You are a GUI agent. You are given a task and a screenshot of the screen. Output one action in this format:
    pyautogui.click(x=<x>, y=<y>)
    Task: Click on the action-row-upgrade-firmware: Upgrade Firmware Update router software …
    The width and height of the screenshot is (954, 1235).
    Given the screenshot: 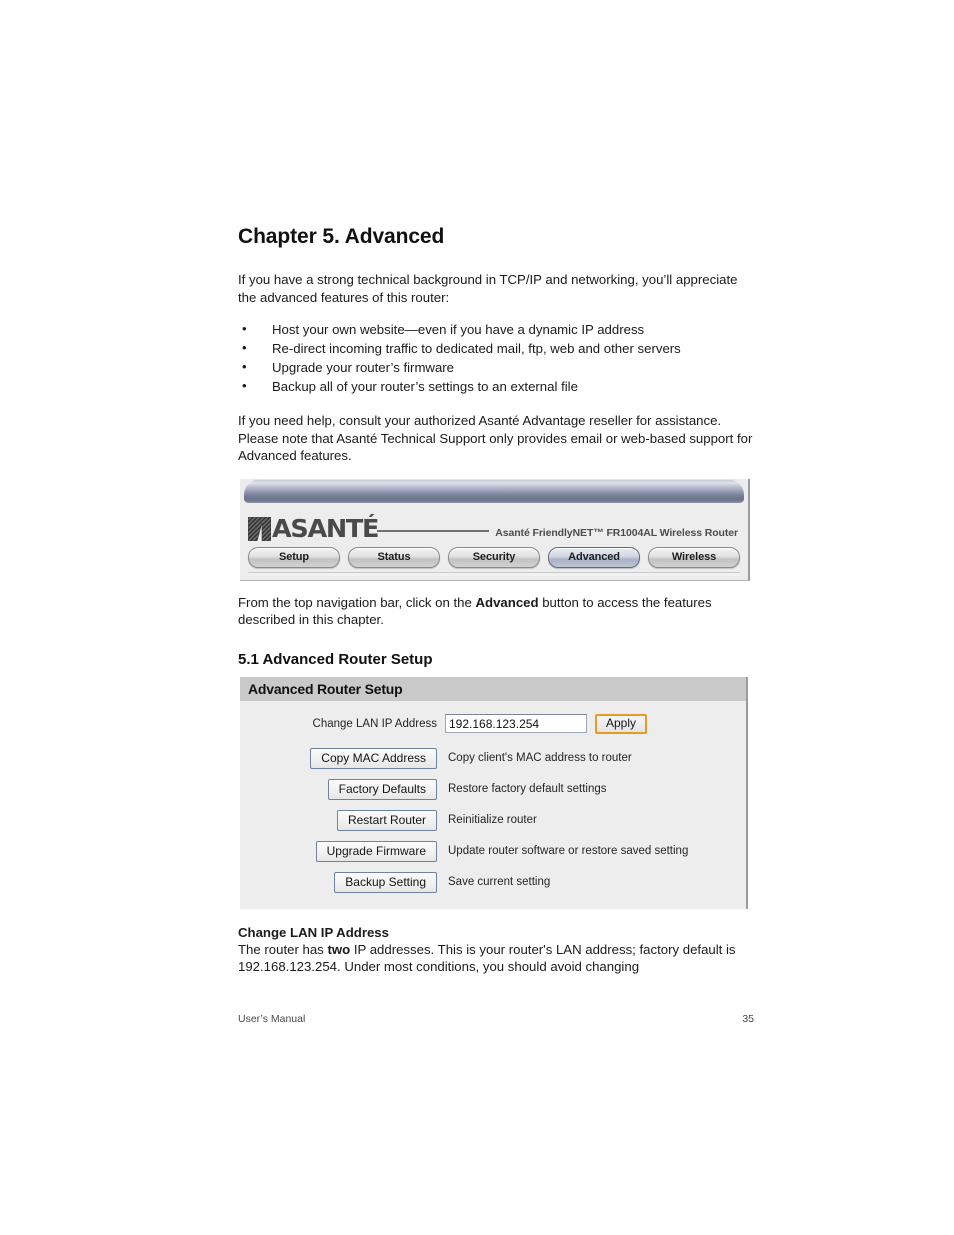 What is the action you would take?
    pyautogui.click(x=493, y=851)
    